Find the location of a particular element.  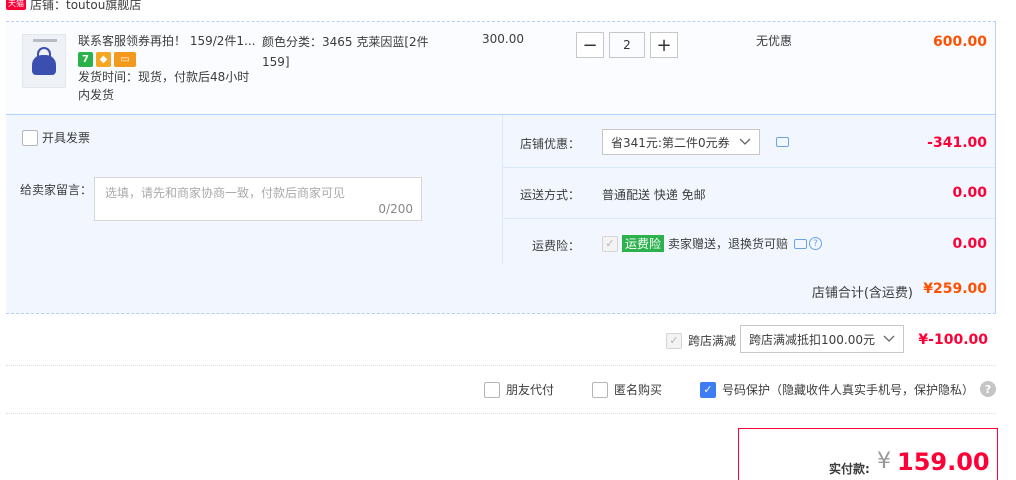

service-options-row: 朋友代付 匿名购买 ✓ 号码保护（隐藏收件人真实手机号，保护隐私） ? is located at coordinates (501, 390).